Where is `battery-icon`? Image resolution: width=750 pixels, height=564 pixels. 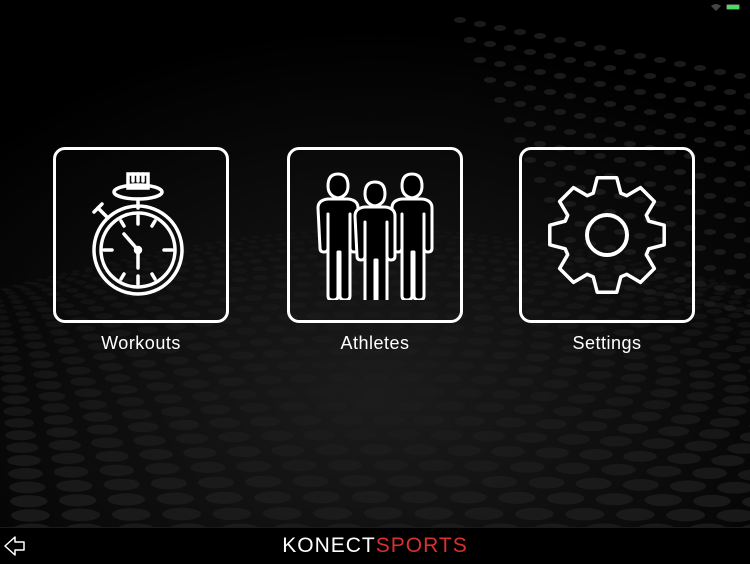
battery-icon is located at coordinates (733, 7).